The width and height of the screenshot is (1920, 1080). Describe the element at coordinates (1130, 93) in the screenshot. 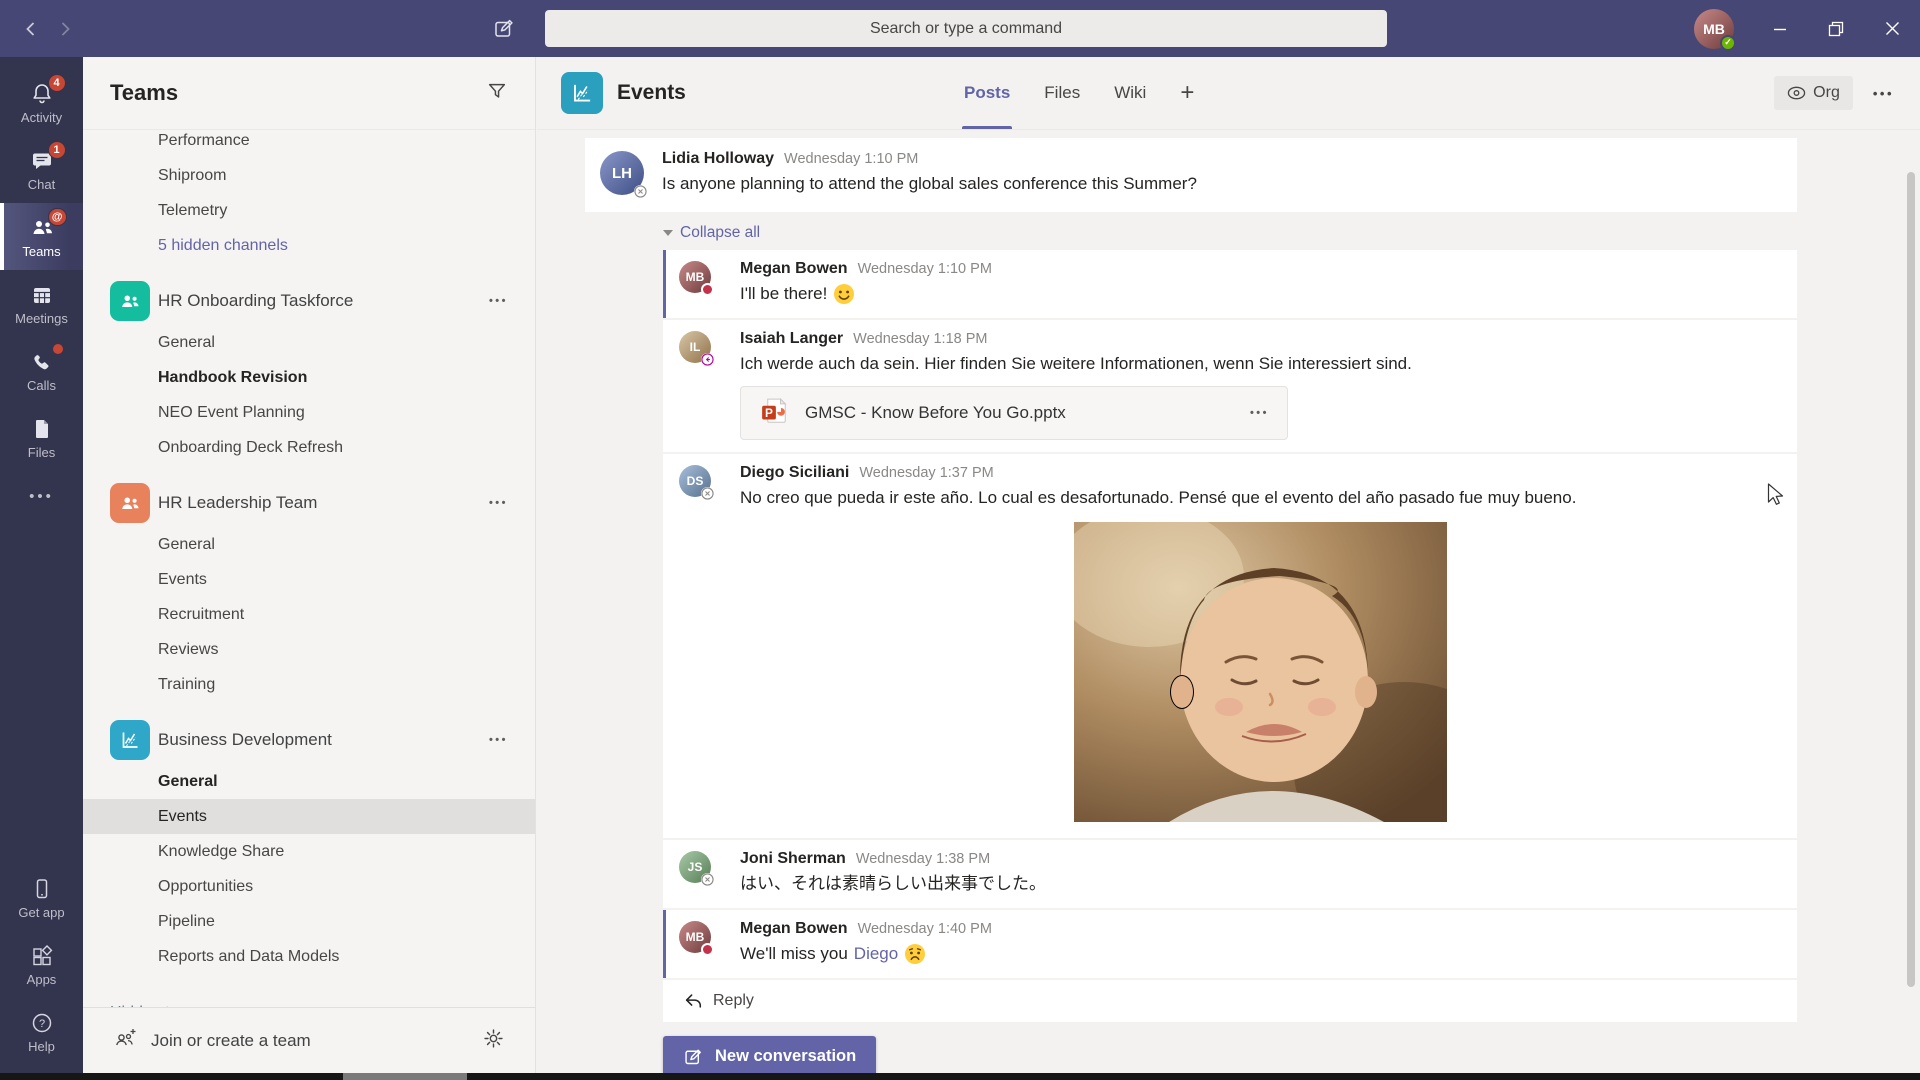

I see `tab-wiki: Wiki` at that location.